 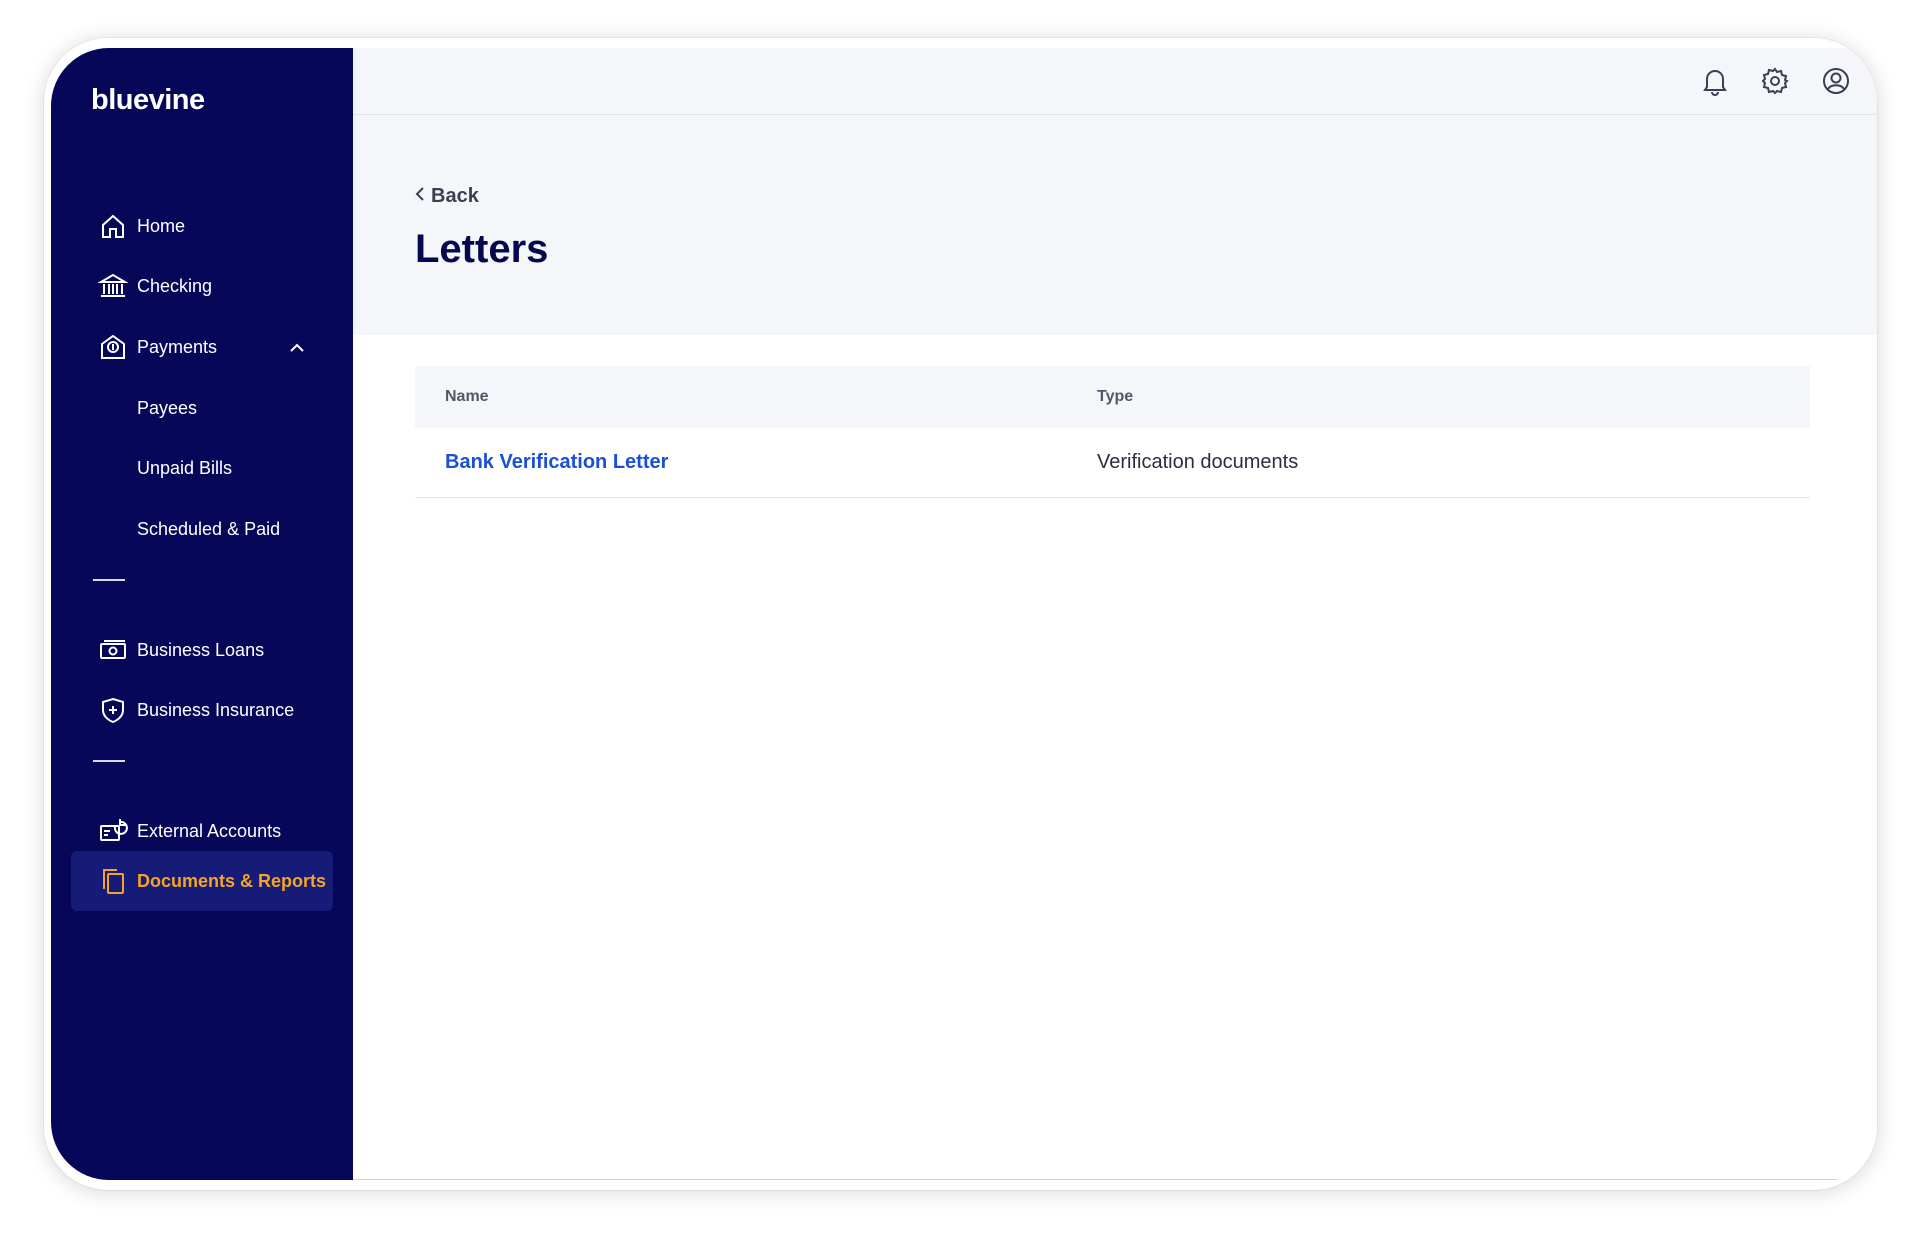 What do you see at coordinates (216, 709) in the screenshot?
I see `sidebar-item-label: Business Insurance` at bounding box center [216, 709].